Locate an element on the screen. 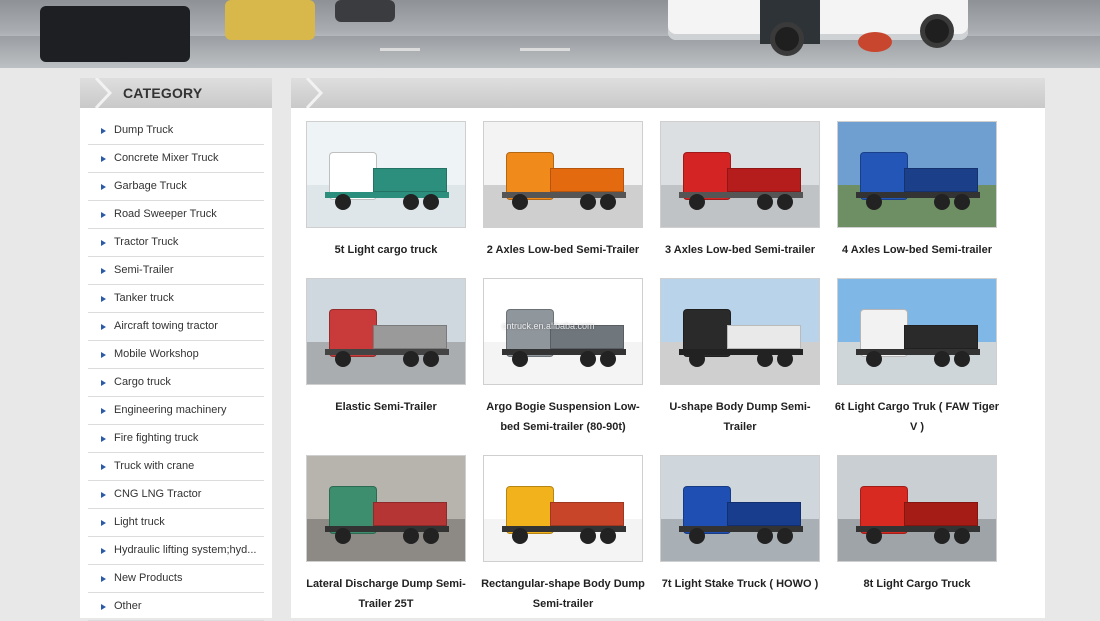  thumbnail-watermark: cntruck.en.alibaba.com is located at coordinates (548, 326).